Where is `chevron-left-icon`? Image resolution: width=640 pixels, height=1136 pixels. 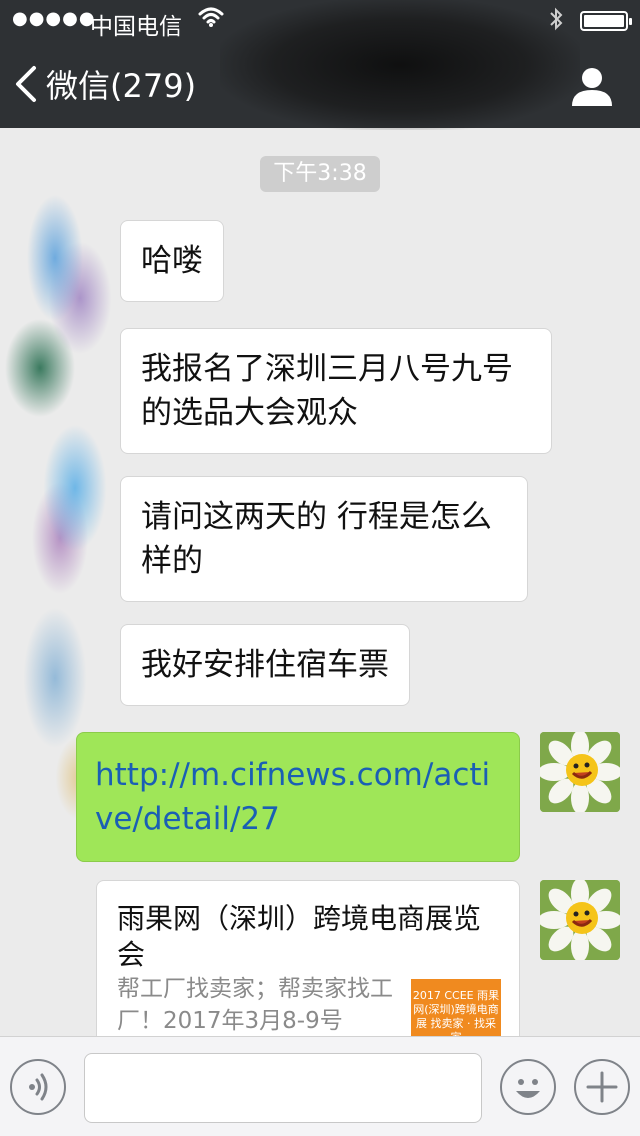 chevron-left-icon is located at coordinates (26, 84).